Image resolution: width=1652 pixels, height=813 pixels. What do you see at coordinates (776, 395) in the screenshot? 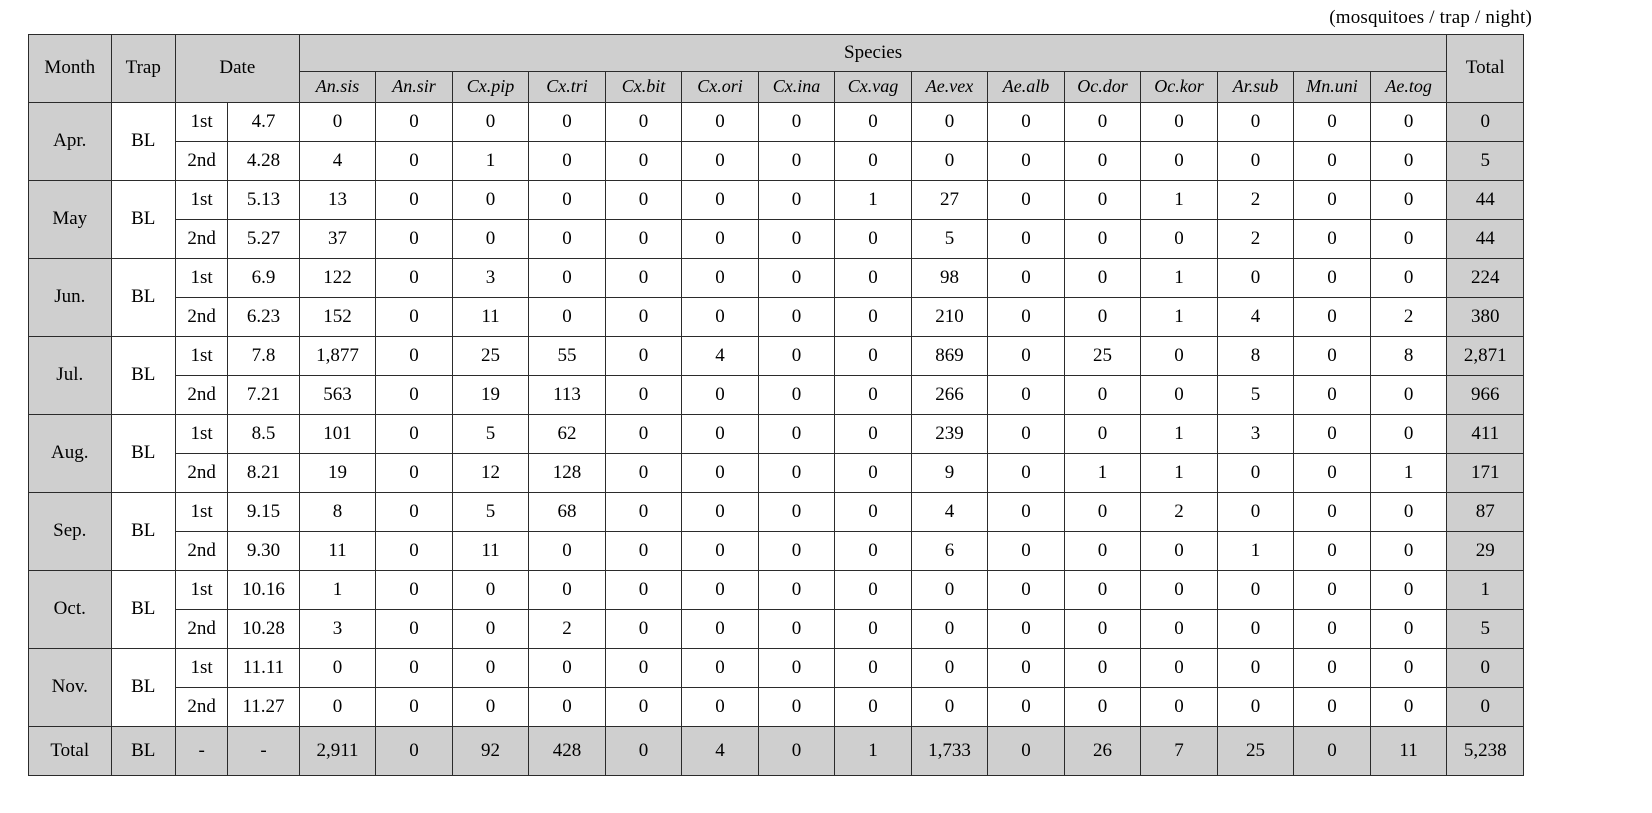
I see `table-row: 2nd 7.21 563 0 19 113 0 0 0 0 266 0 0 0 5 0 0 966` at bounding box center [776, 395].